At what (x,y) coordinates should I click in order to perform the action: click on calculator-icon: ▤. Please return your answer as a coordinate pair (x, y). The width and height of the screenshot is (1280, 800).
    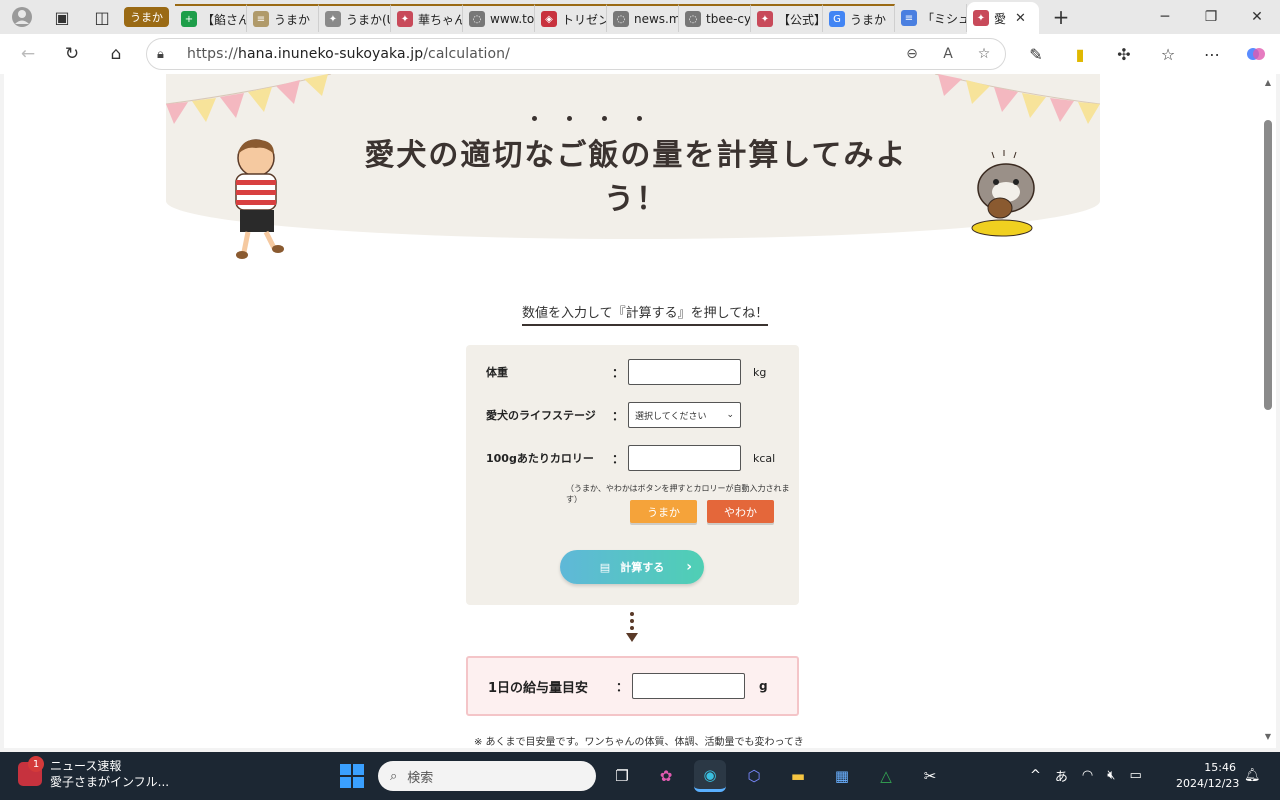
    Looking at the image, I should click on (605, 567).